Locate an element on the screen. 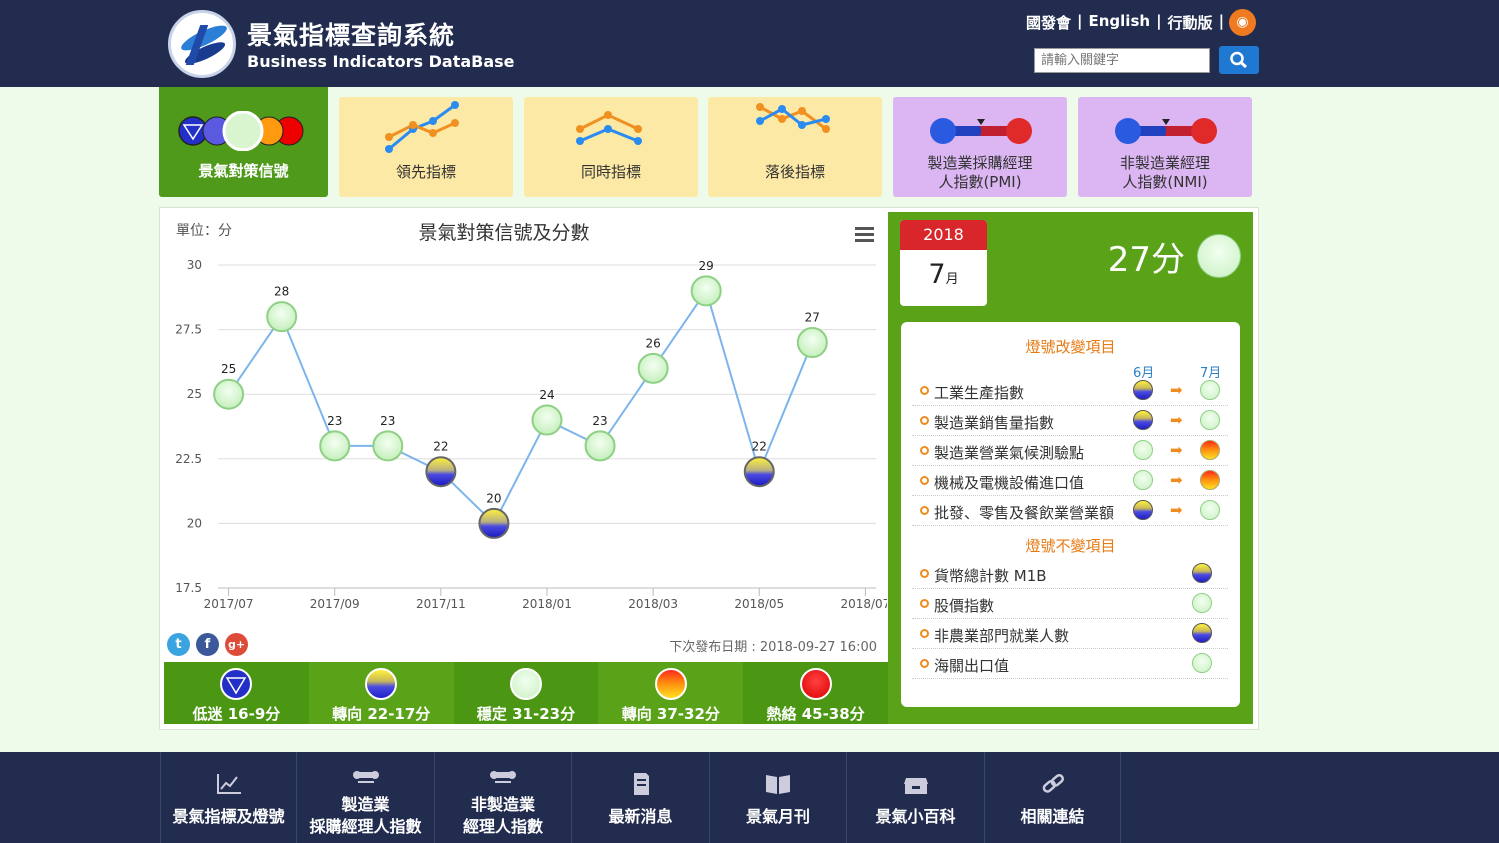 The width and height of the screenshot is (1499, 843). link-ndc: 國發會 is located at coordinates (1048, 22).